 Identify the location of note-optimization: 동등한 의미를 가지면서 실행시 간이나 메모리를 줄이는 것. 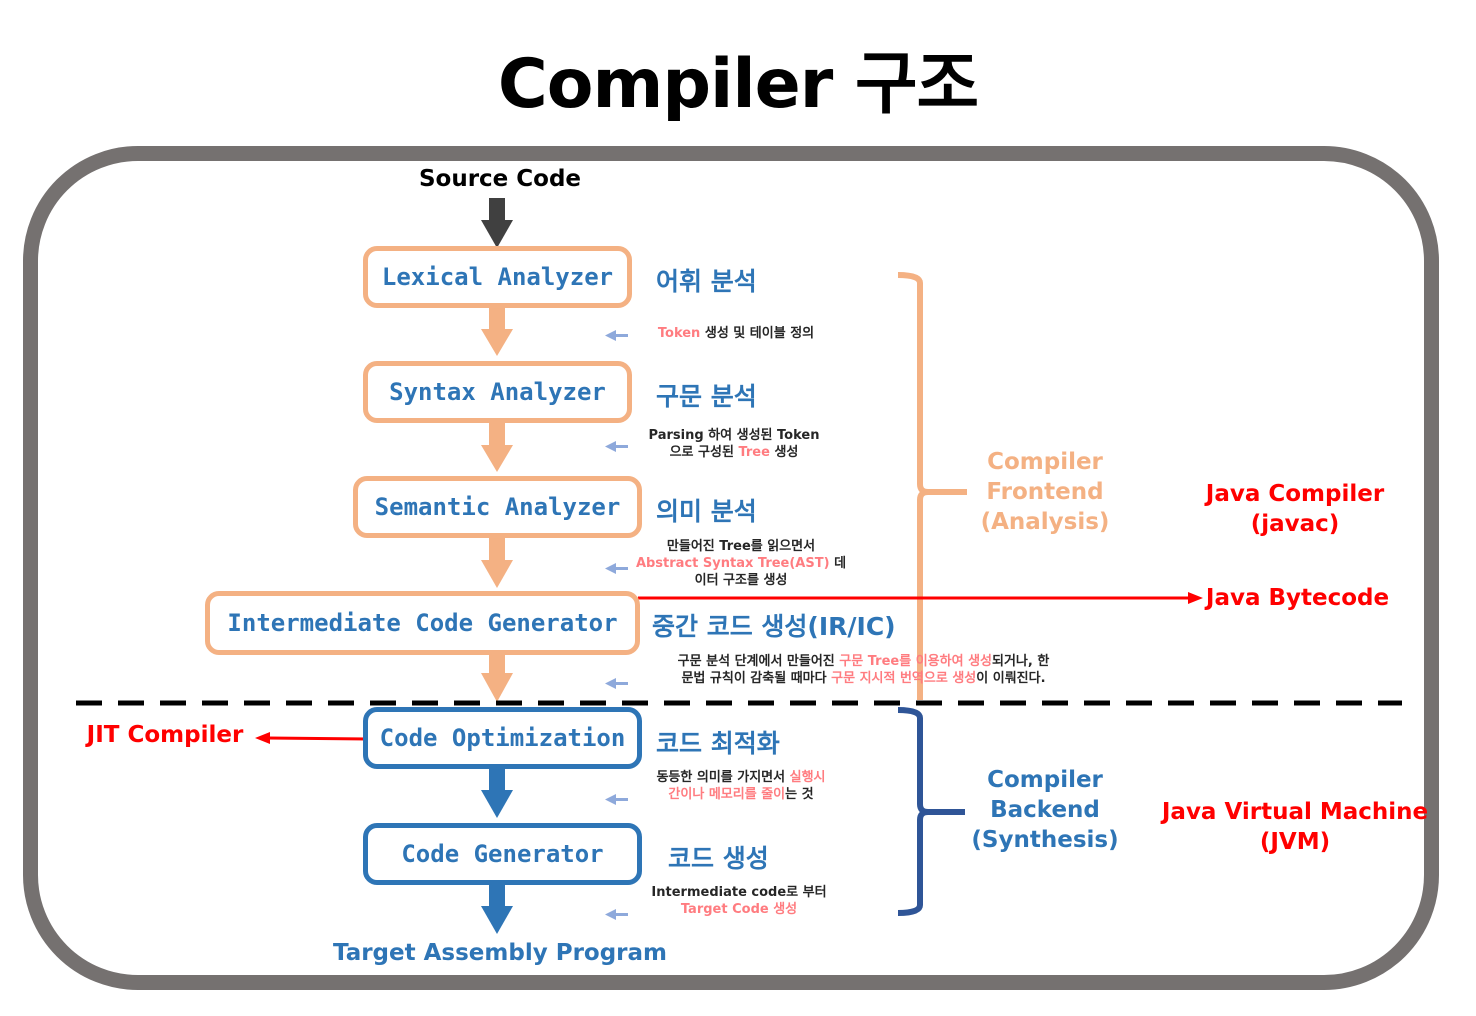
(741, 786).